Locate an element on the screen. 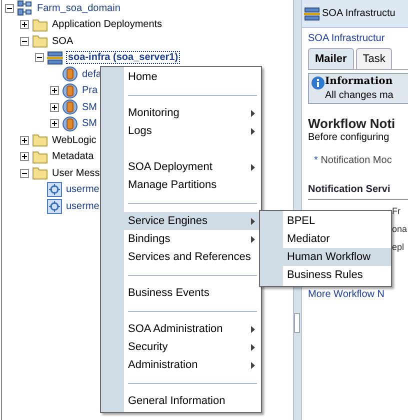  collapse-handle is located at coordinates (297, 323).